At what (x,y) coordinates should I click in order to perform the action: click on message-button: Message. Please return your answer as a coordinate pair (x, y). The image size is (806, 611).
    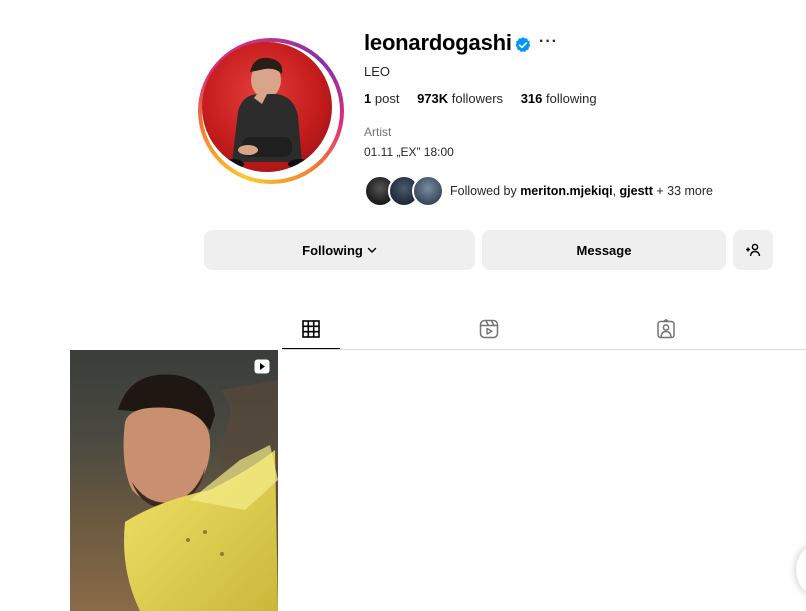
    Looking at the image, I should click on (604, 250).